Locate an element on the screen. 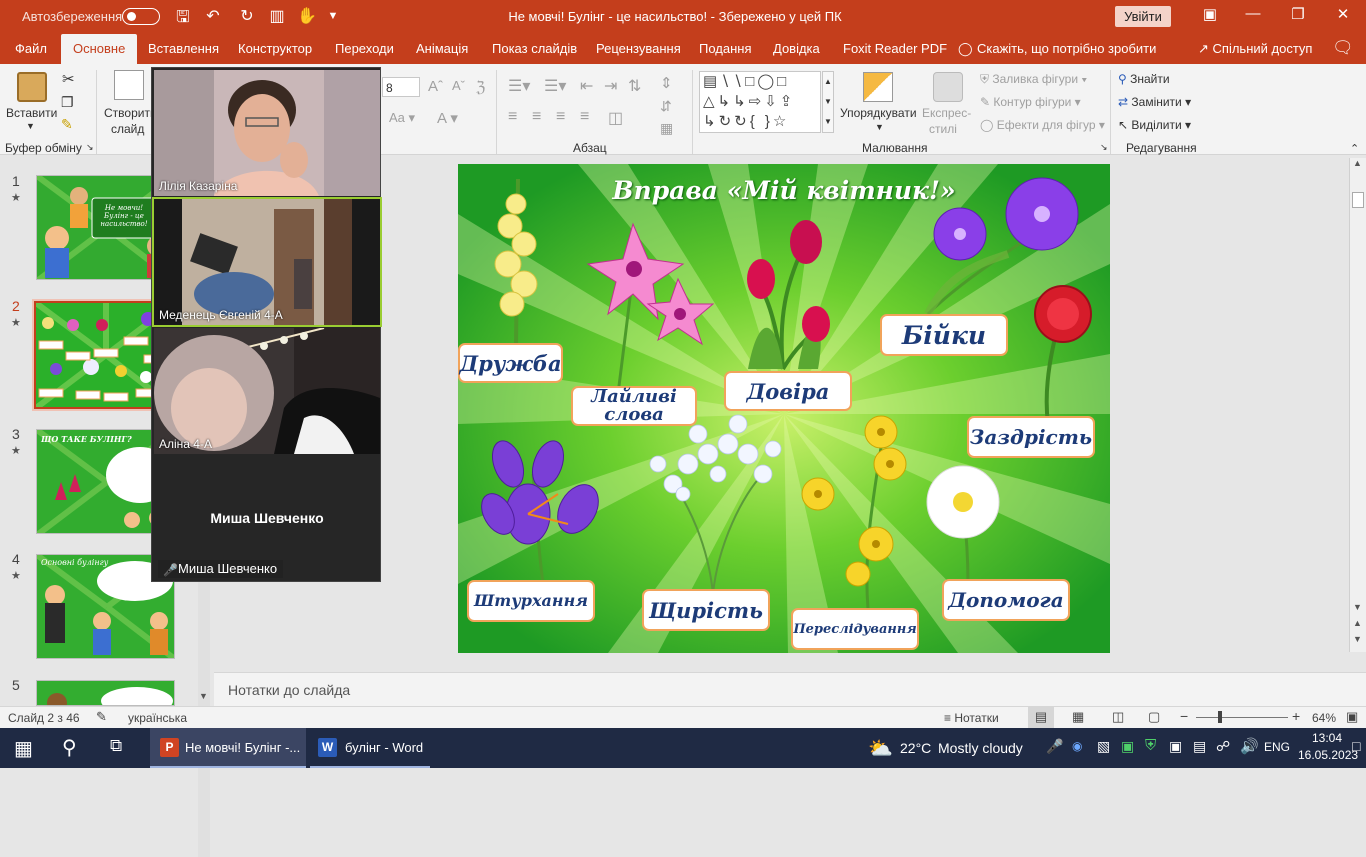 This screenshot has height=857, width=1366. arrange-icon is located at coordinates (878, 87).